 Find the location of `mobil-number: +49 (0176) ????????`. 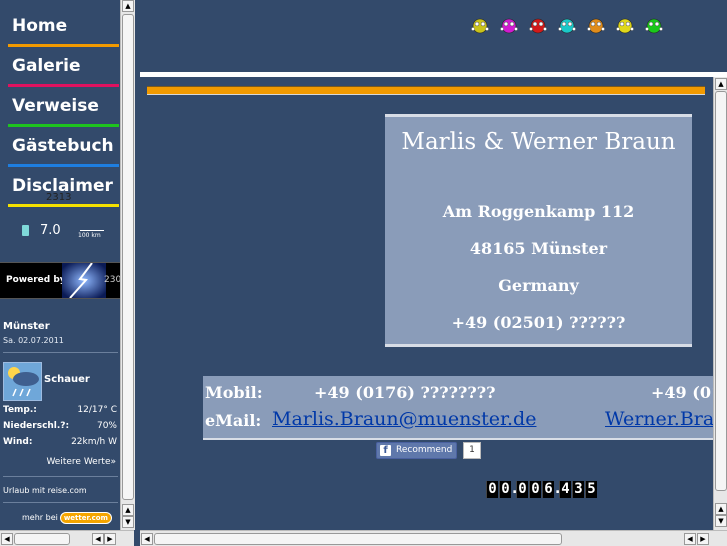

mobil-number: +49 (0176) ???????? is located at coordinates (405, 392).